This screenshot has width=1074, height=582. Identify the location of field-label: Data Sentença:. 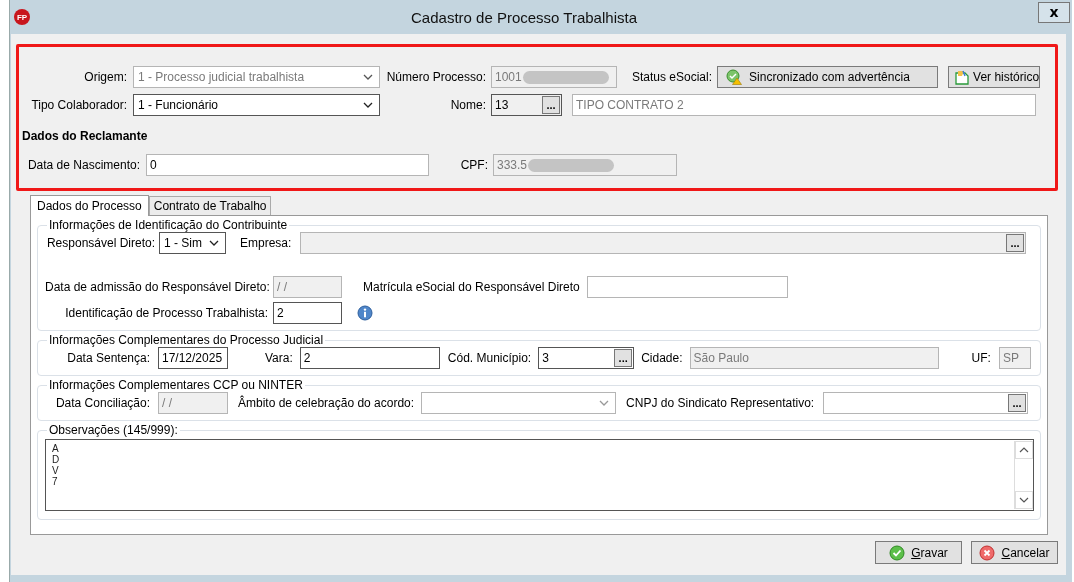
(108, 358).